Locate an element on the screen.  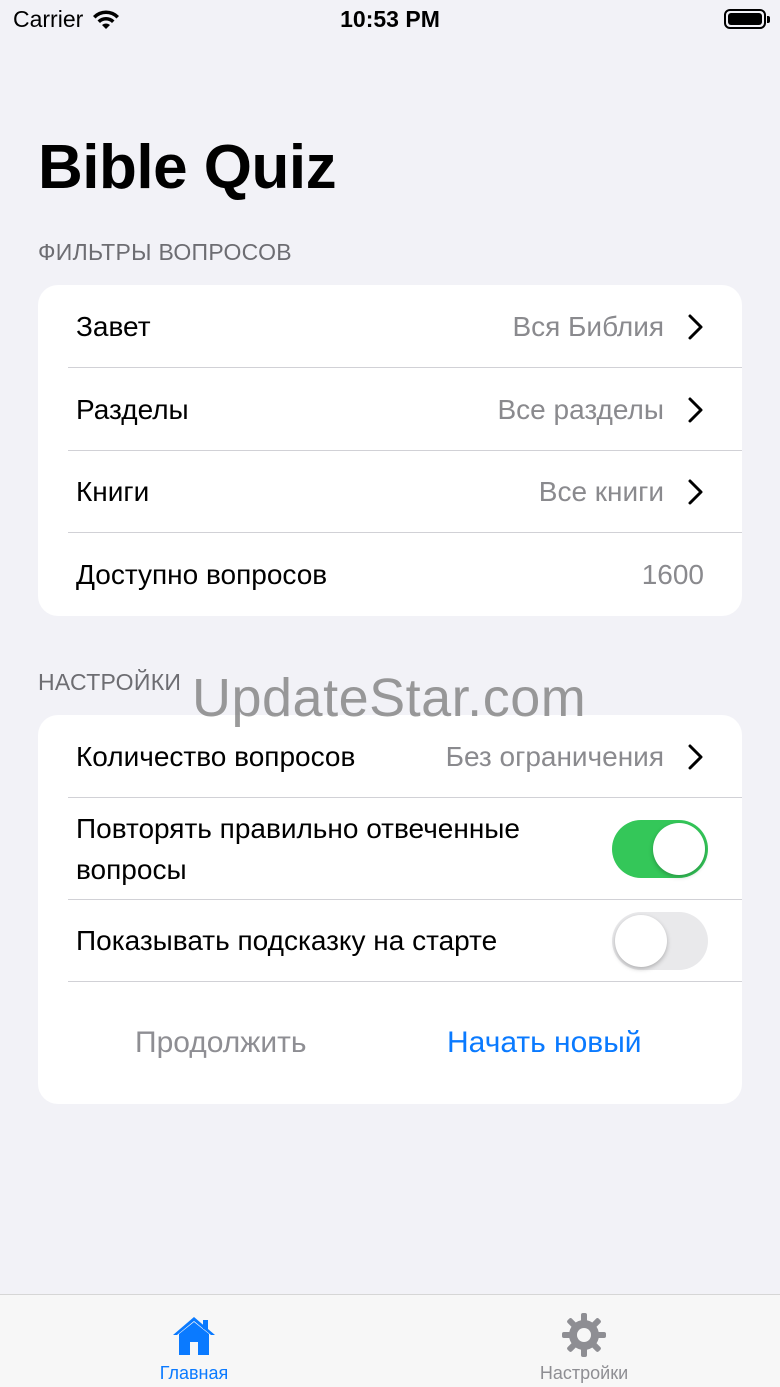
testament-value: Вся Библия is located at coordinates (588, 326).